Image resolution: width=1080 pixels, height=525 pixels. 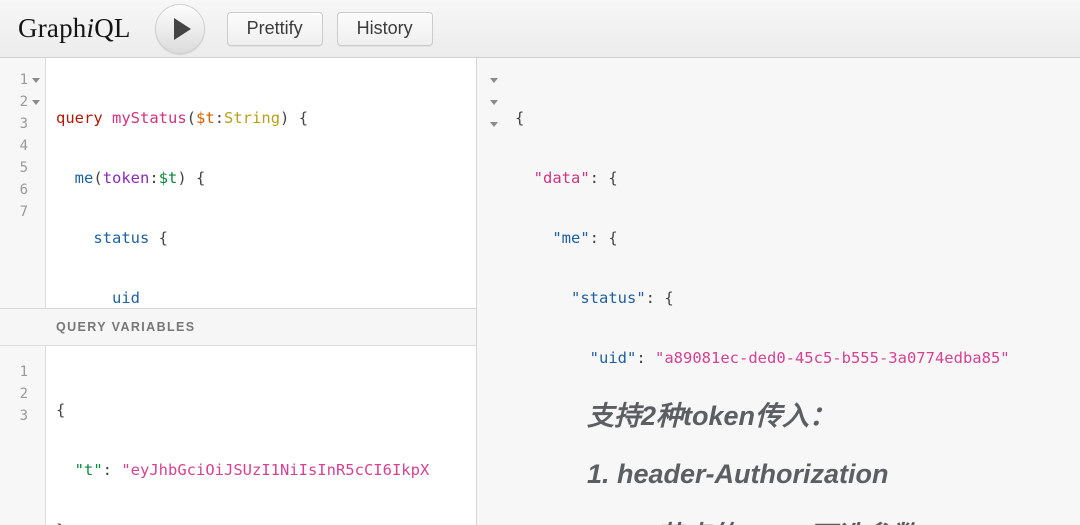 What do you see at coordinates (158, 238) in the screenshot?
I see `token-punct: {` at bounding box center [158, 238].